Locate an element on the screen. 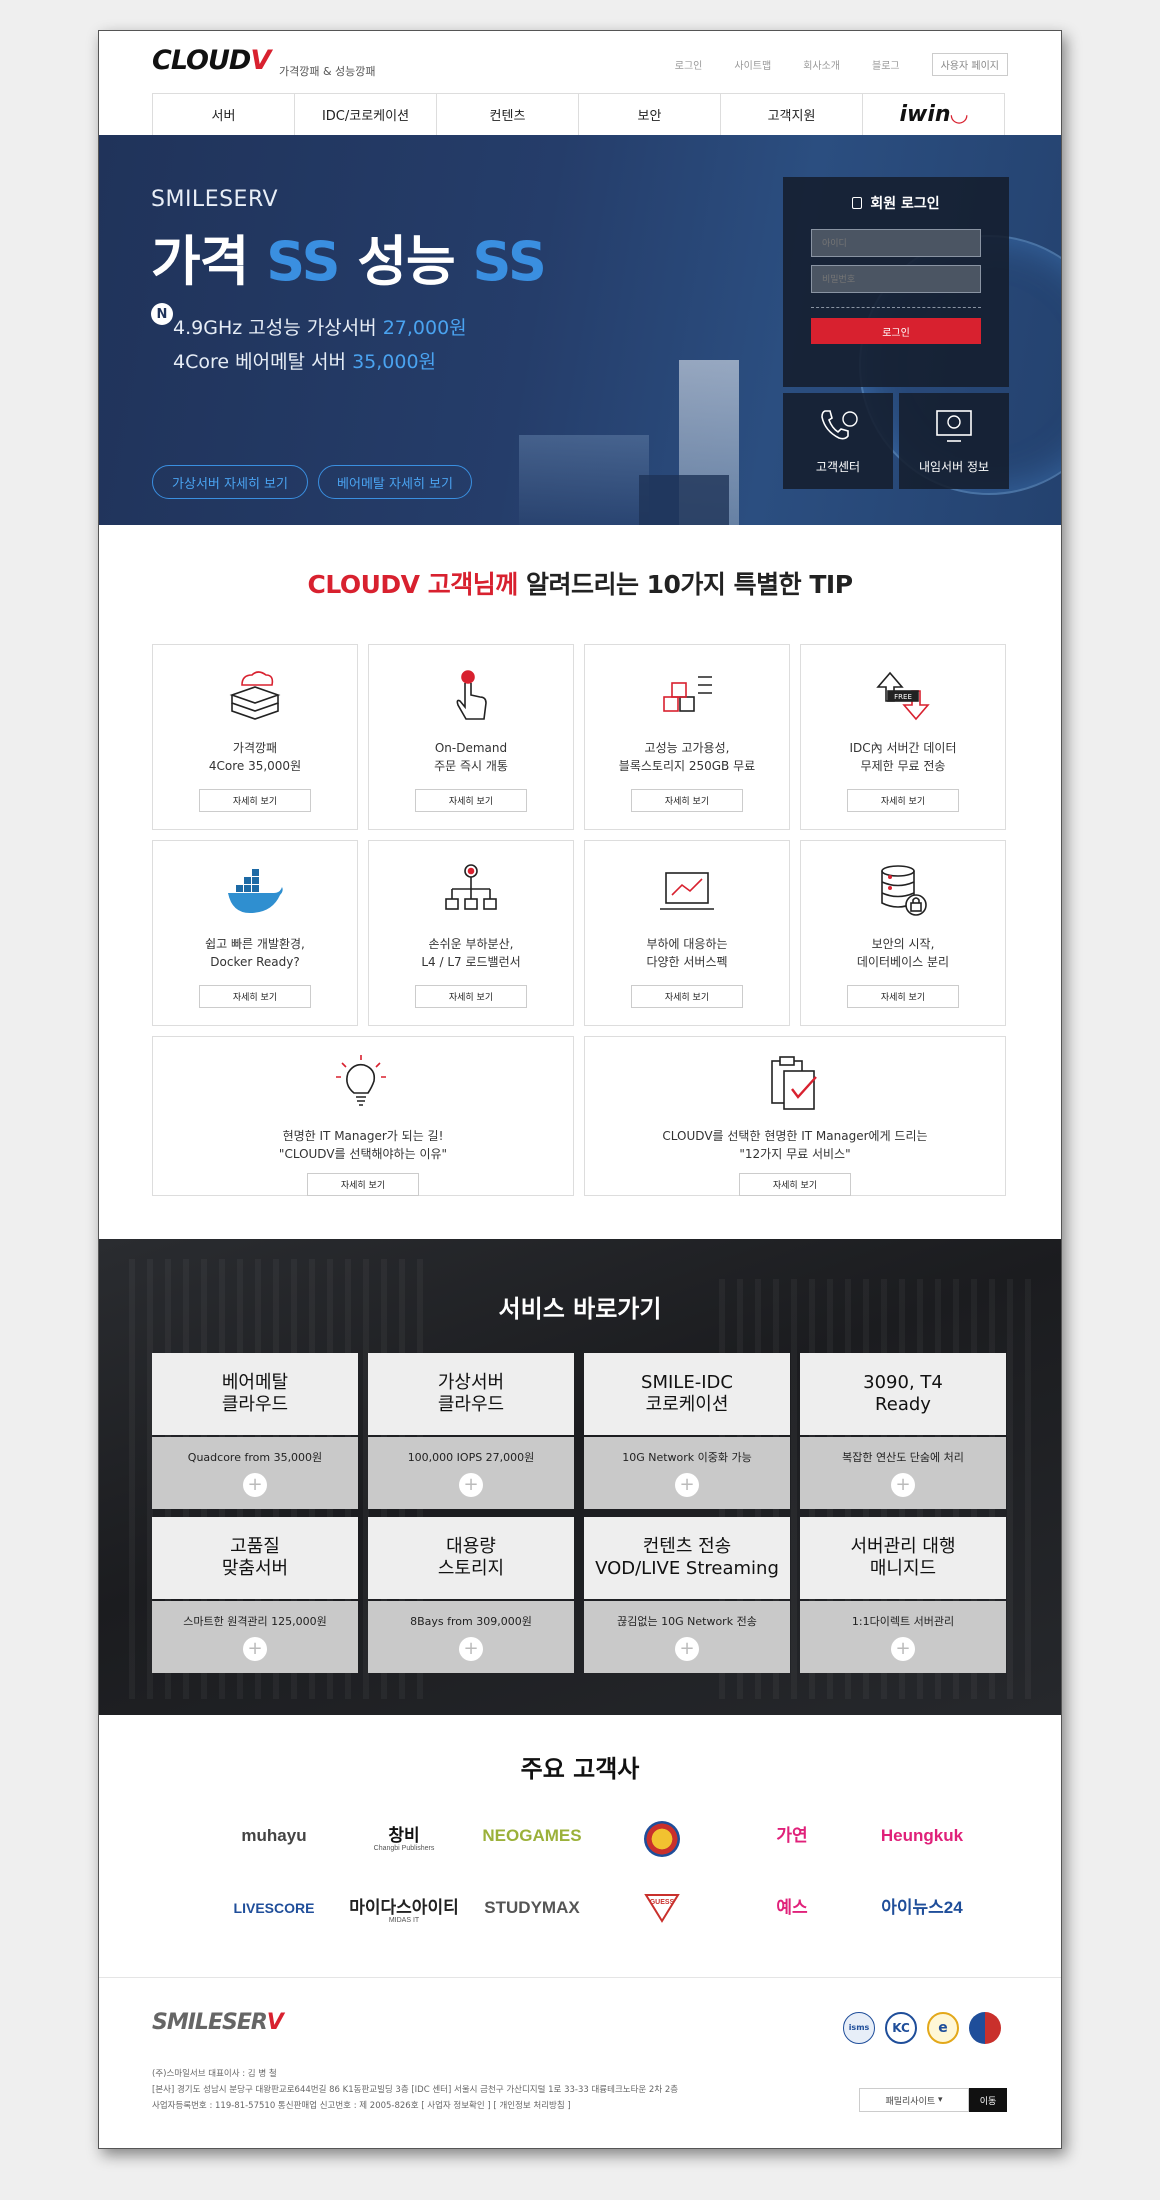  hero-headline: 가격 SS 성능 SS is located at coordinates (349, 261).